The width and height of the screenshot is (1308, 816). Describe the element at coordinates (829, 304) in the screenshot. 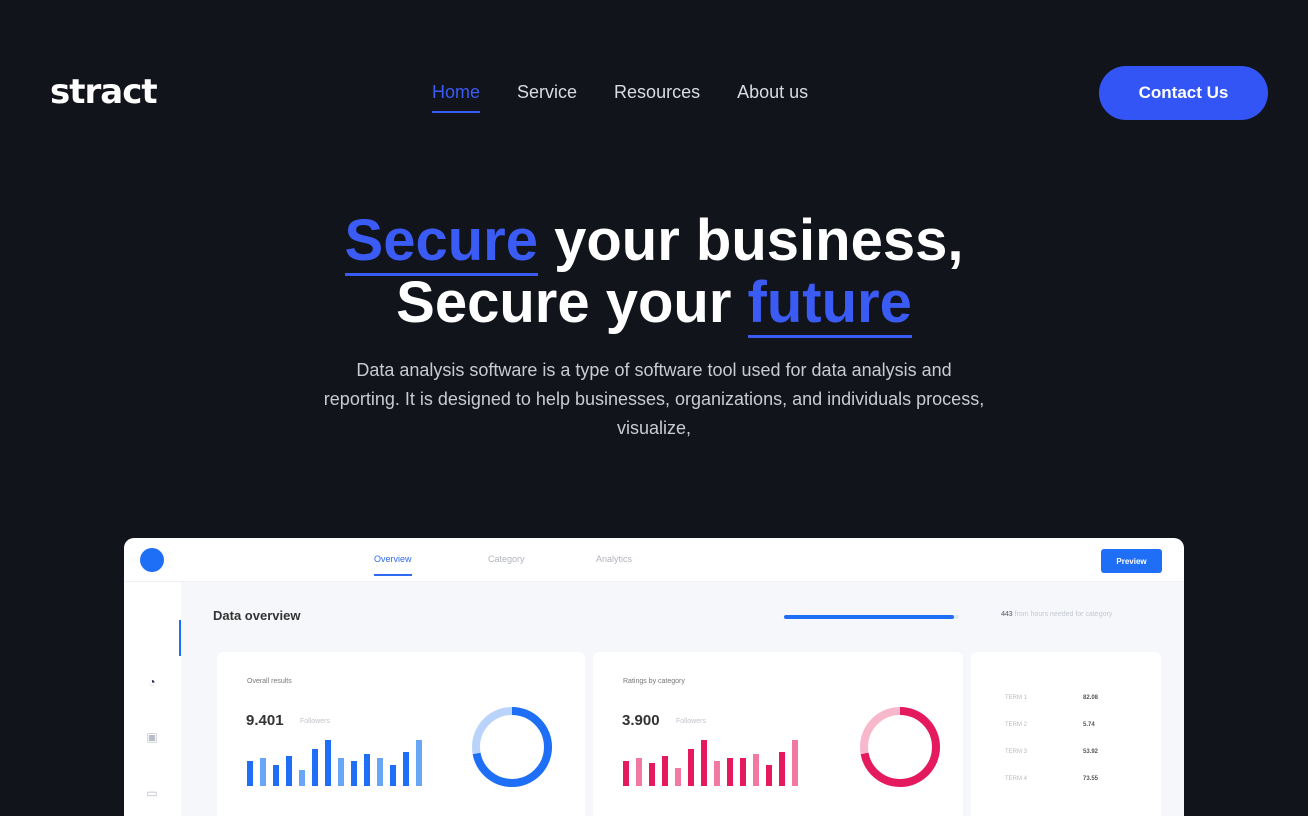

I see `hero-highlight-future: future` at that location.